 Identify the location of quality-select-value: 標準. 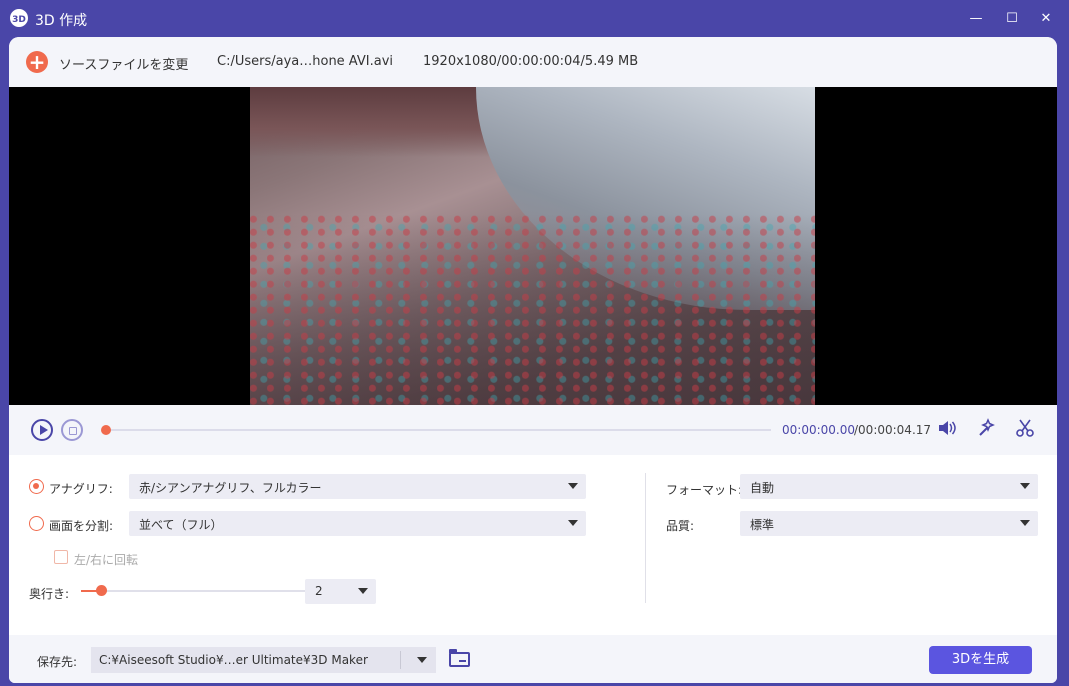
(762, 525).